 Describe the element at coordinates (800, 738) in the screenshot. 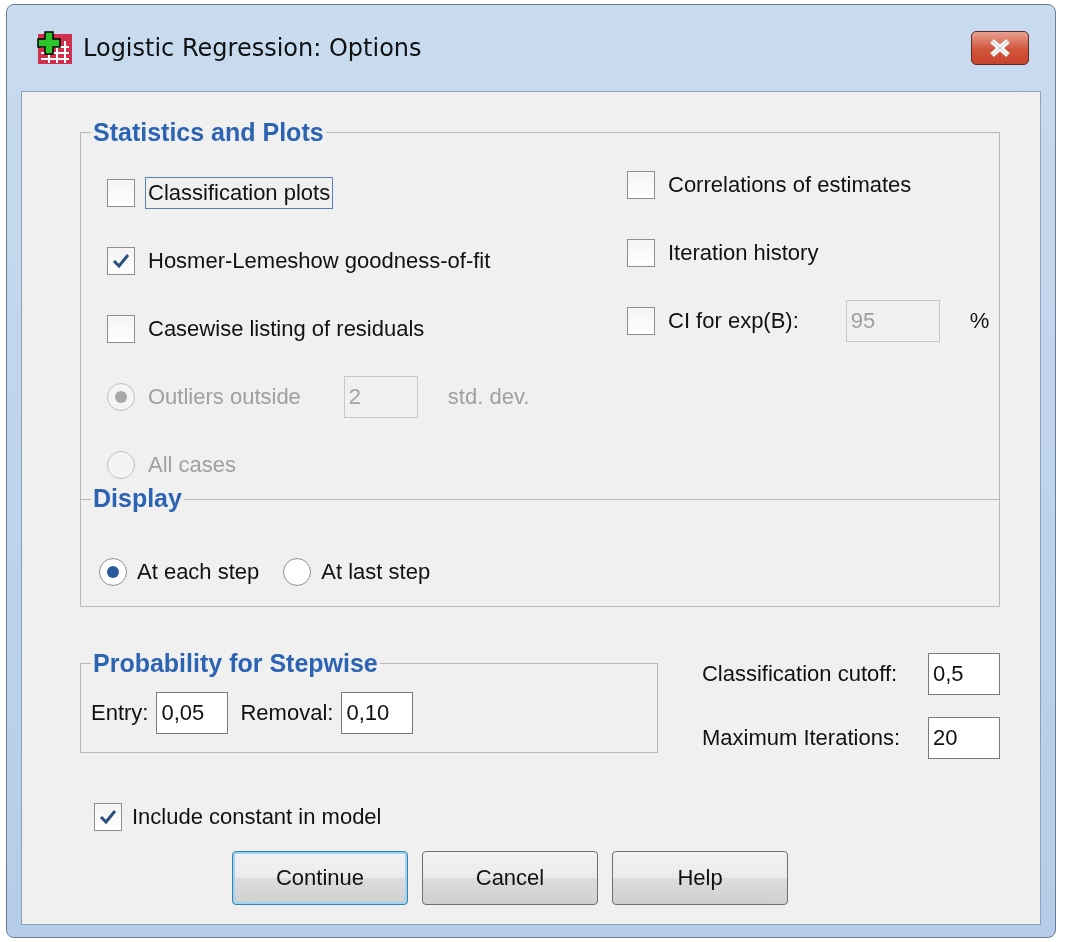

I see `field-label: Maximum Iterations:` at that location.